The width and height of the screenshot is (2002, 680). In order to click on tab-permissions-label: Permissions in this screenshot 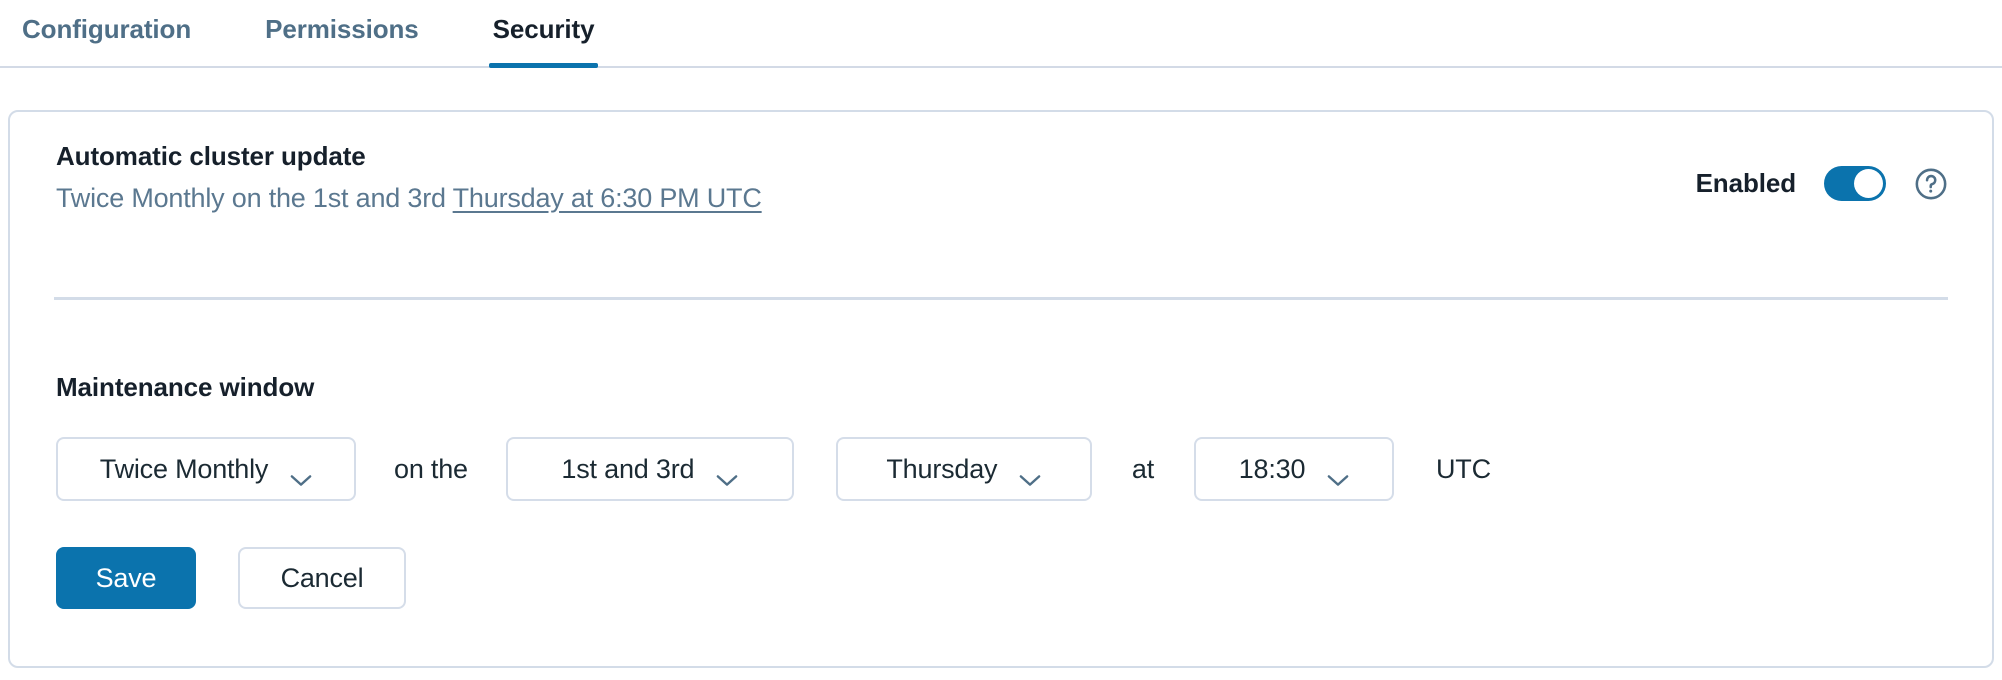, I will do `click(342, 28)`.